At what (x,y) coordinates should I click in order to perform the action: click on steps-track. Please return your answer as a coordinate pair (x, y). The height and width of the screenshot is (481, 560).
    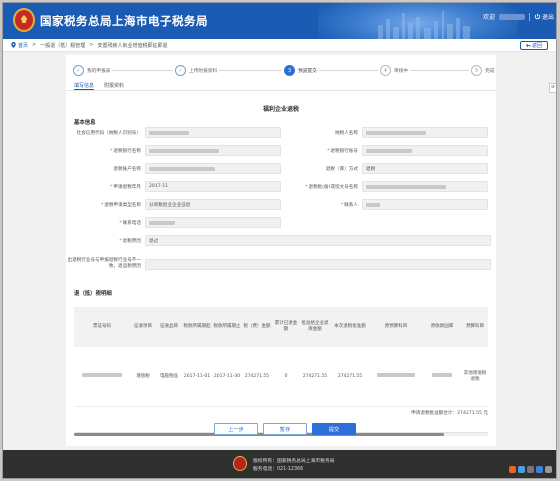
    Looking at the image, I should click on (280, 70).